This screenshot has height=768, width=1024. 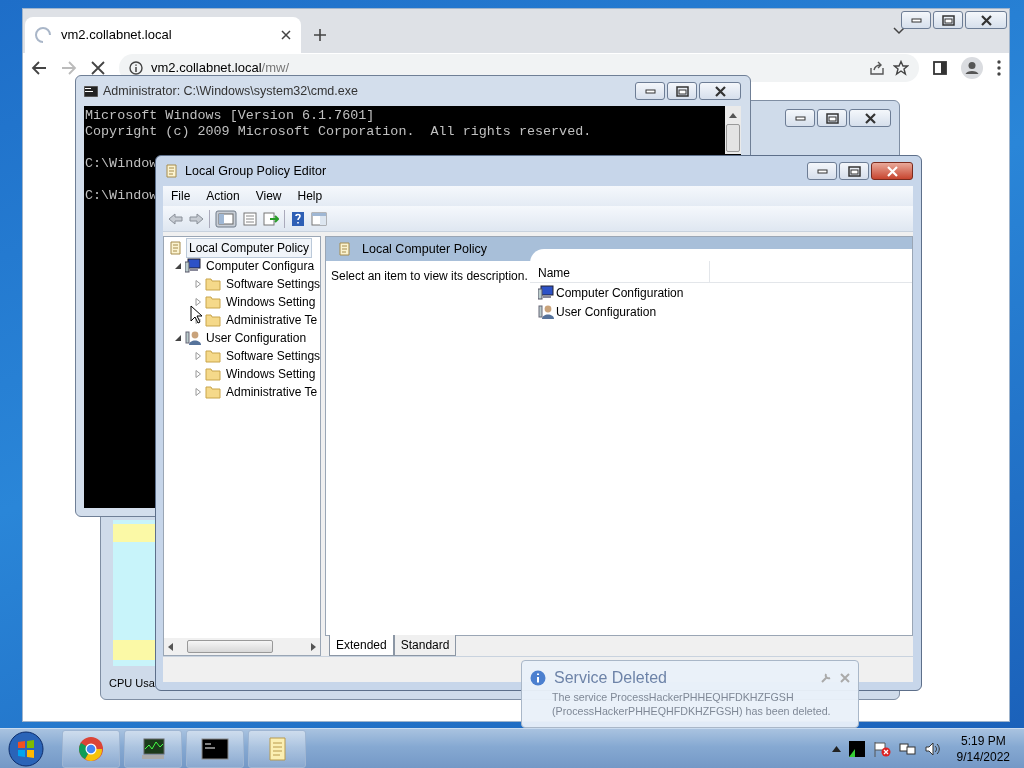 I want to click on tree-item: User Configuration, so click(x=256, y=338).